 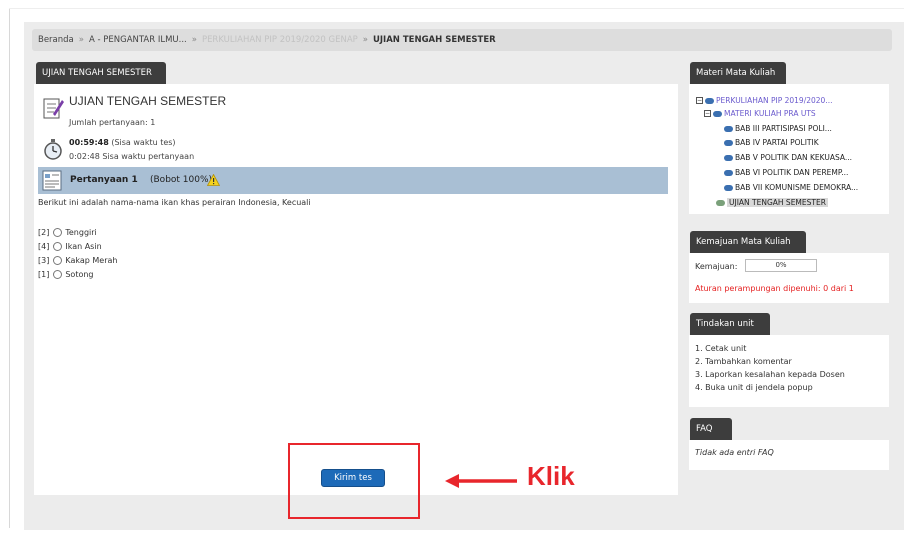 I want to click on unit-action-report: 3. Laporkan kesalahan kepada Dosen, so click(x=770, y=374).